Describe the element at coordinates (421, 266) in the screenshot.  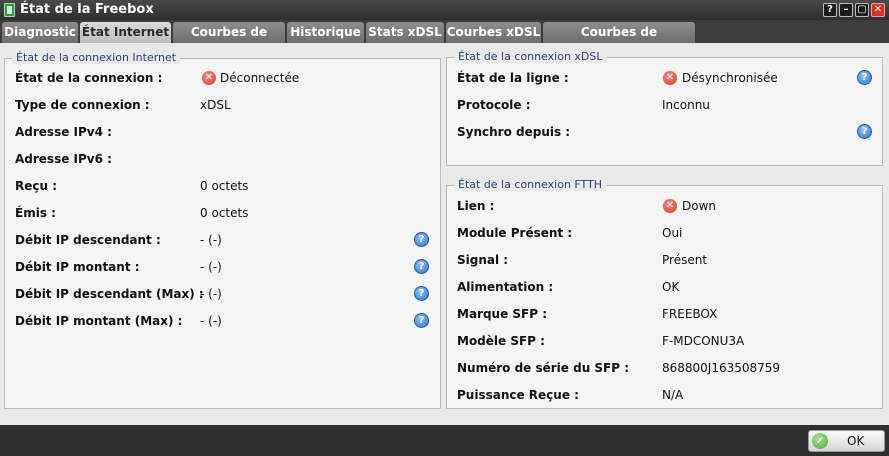
I see `ip-up-rate-help-icon: ?` at that location.